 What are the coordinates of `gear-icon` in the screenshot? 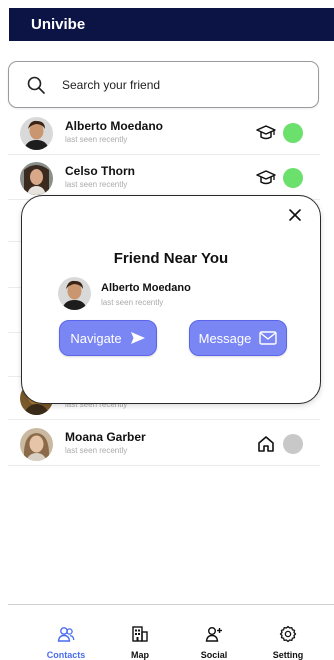 It's located at (288, 634).